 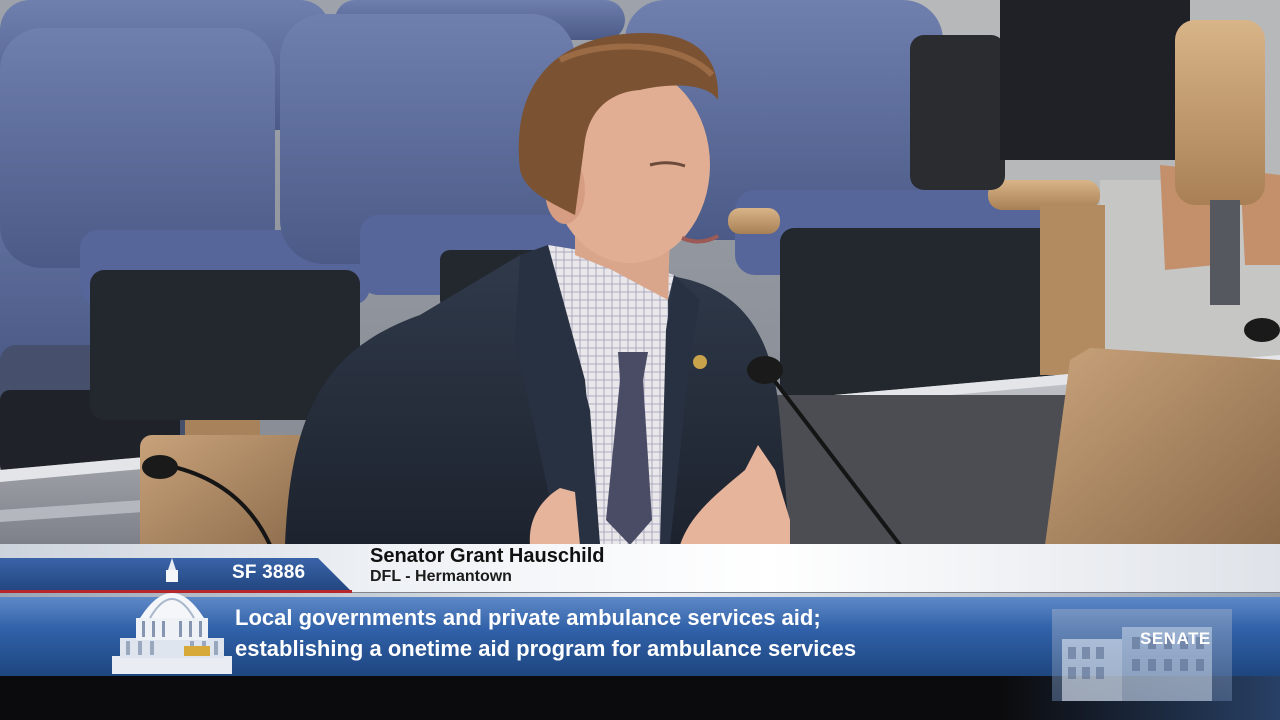 I want to click on leather-chair-right, so click(x=1162, y=446).